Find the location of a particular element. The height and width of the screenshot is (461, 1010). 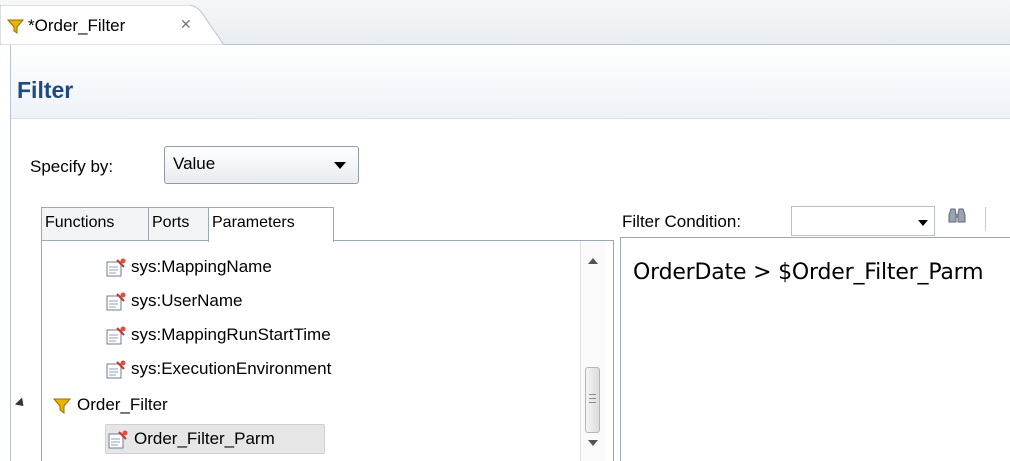

editor-tab-bar: *Order_Filter ✕ is located at coordinates (505, 22).